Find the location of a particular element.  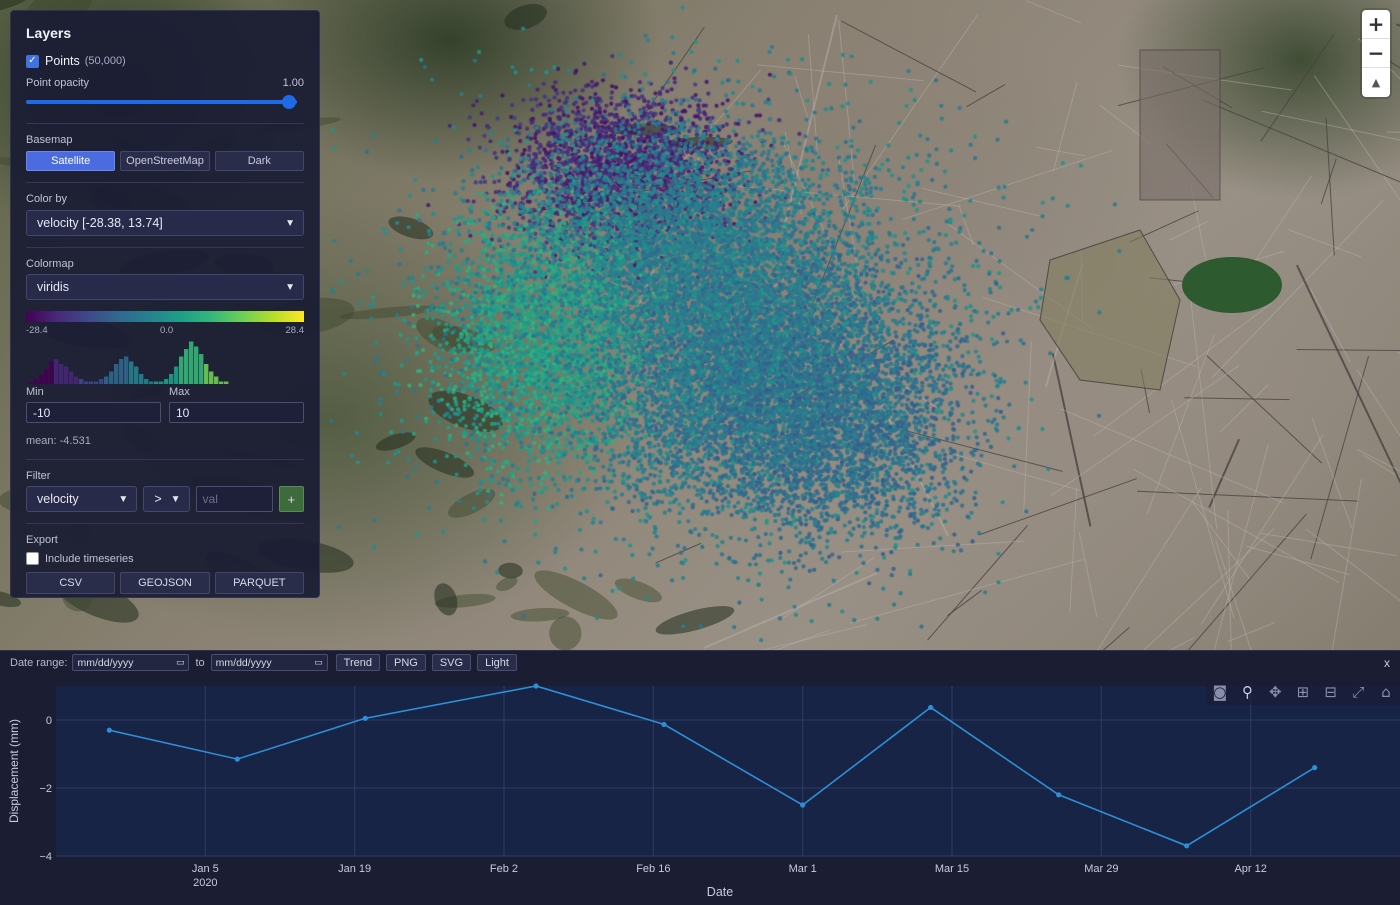

zoom-icon: ⚲ is located at coordinates (1248, 692).